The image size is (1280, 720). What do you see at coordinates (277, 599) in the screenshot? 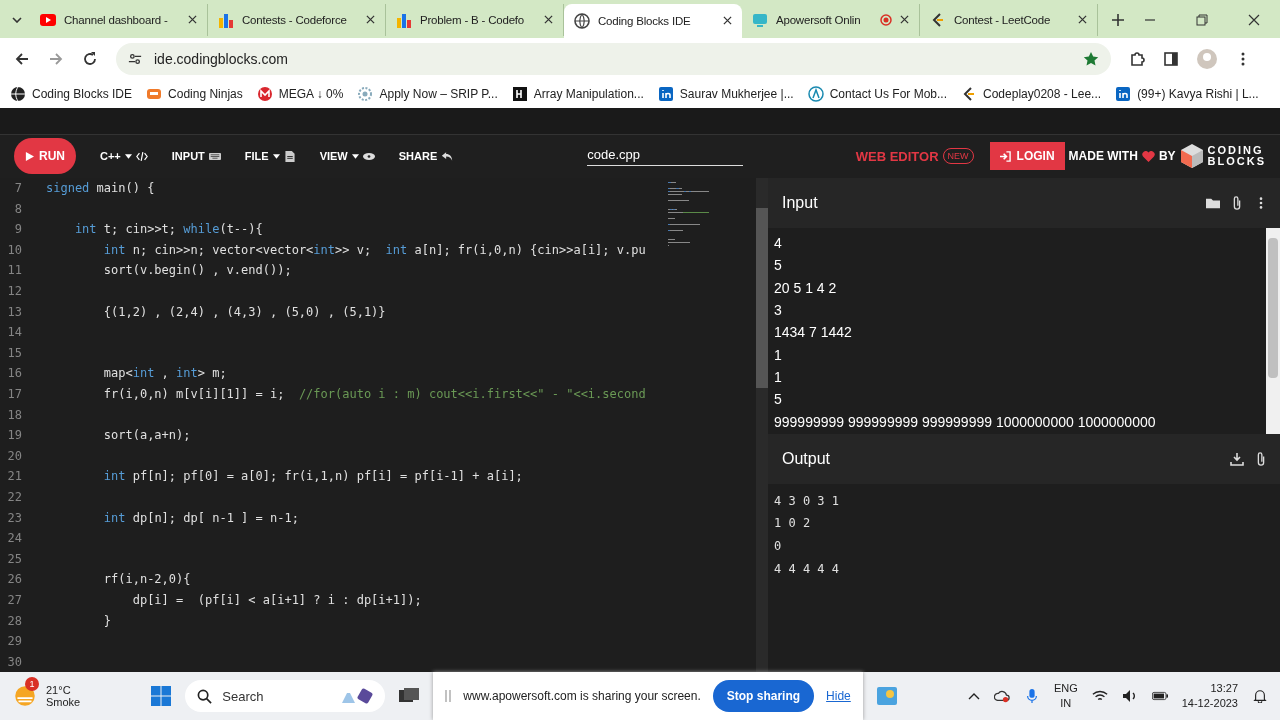
I see `code-line: dp[i] = (pf[i] < a[i+1] ? i : dp[i+1]);` at bounding box center [277, 599].